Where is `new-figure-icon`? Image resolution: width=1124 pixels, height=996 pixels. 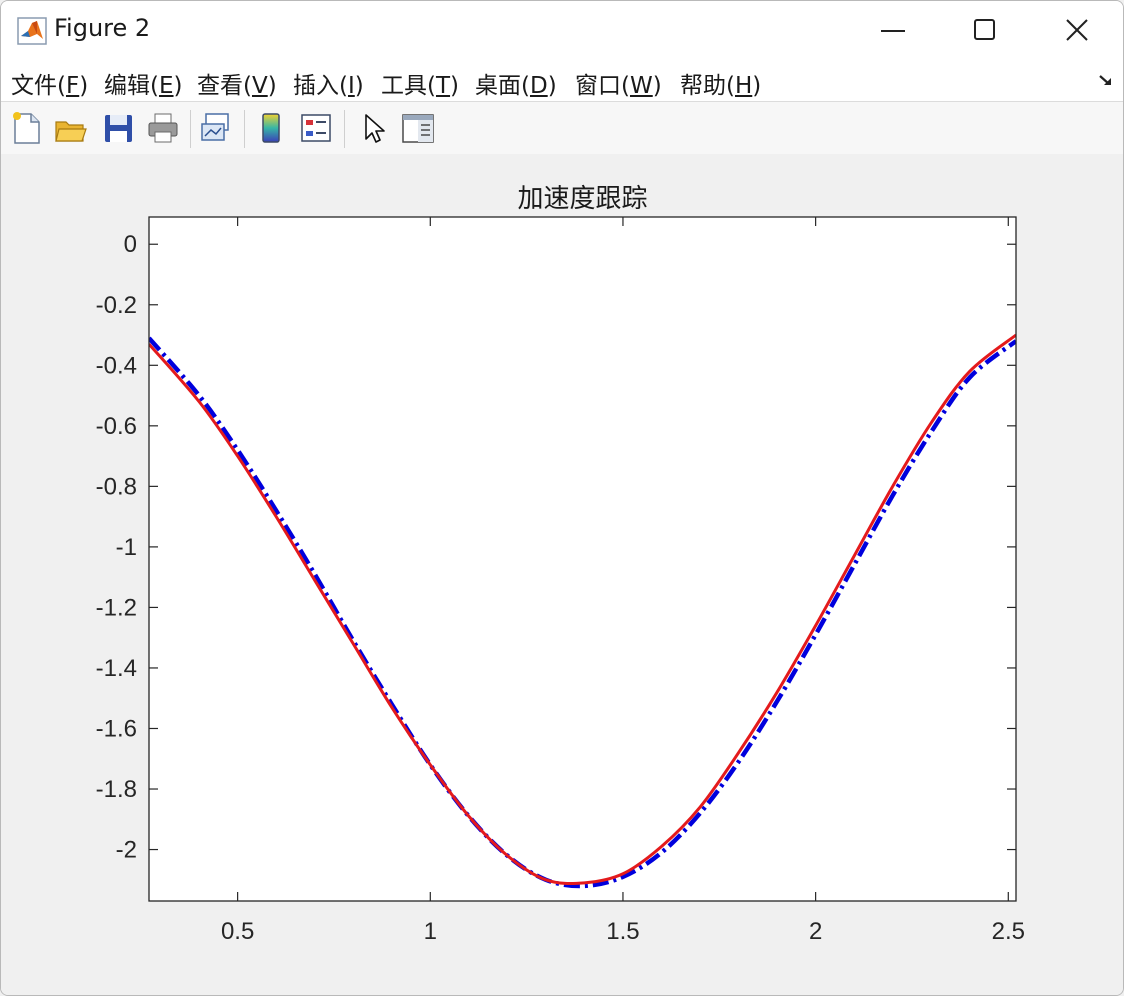 new-figure-icon is located at coordinates (26, 128).